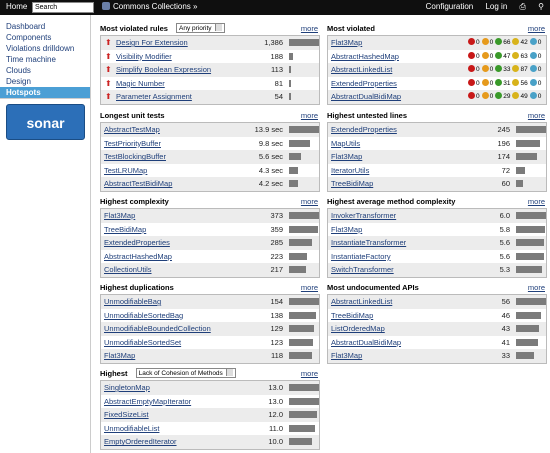  Describe the element at coordinates (358, 329) in the screenshot. I see `row-link: ListOrderedMap` at that location.